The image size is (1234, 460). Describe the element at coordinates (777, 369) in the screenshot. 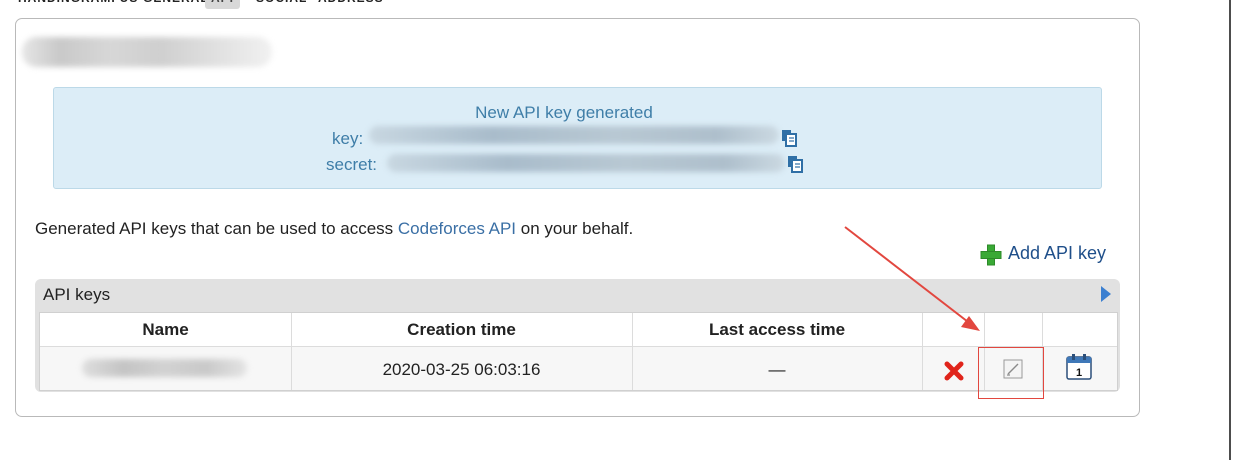

I see `cell-last-access-time: —` at that location.